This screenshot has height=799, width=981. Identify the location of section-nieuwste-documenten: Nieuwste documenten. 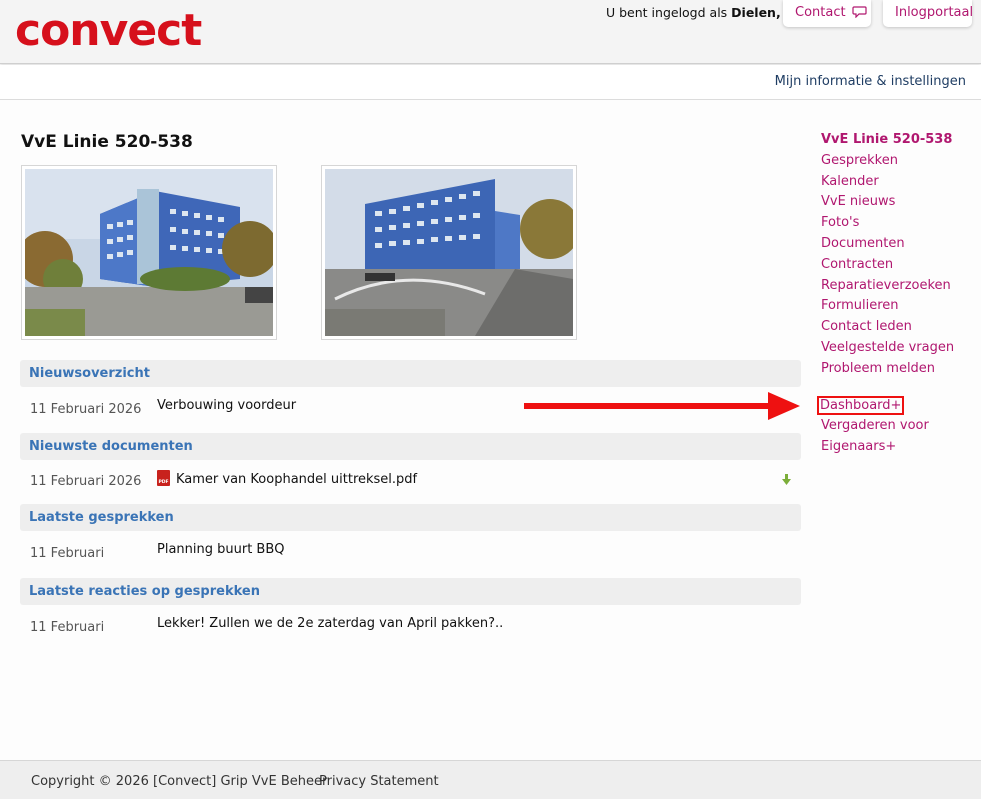
(410, 446).